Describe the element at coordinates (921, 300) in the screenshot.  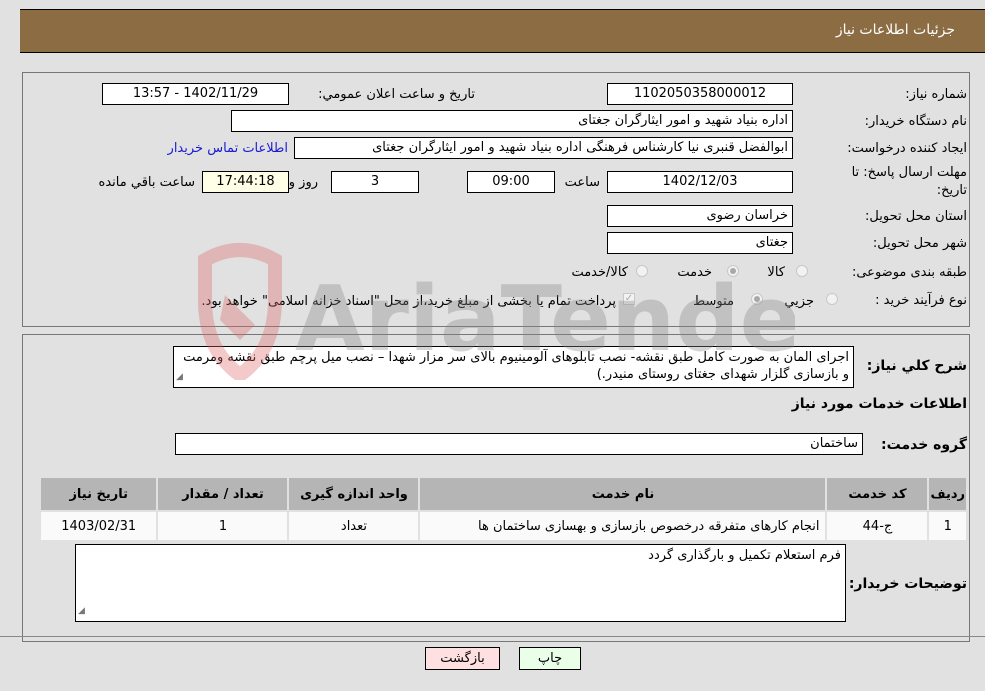
I see `purchase-type-label: نوع فرآیند خرید :` at that location.